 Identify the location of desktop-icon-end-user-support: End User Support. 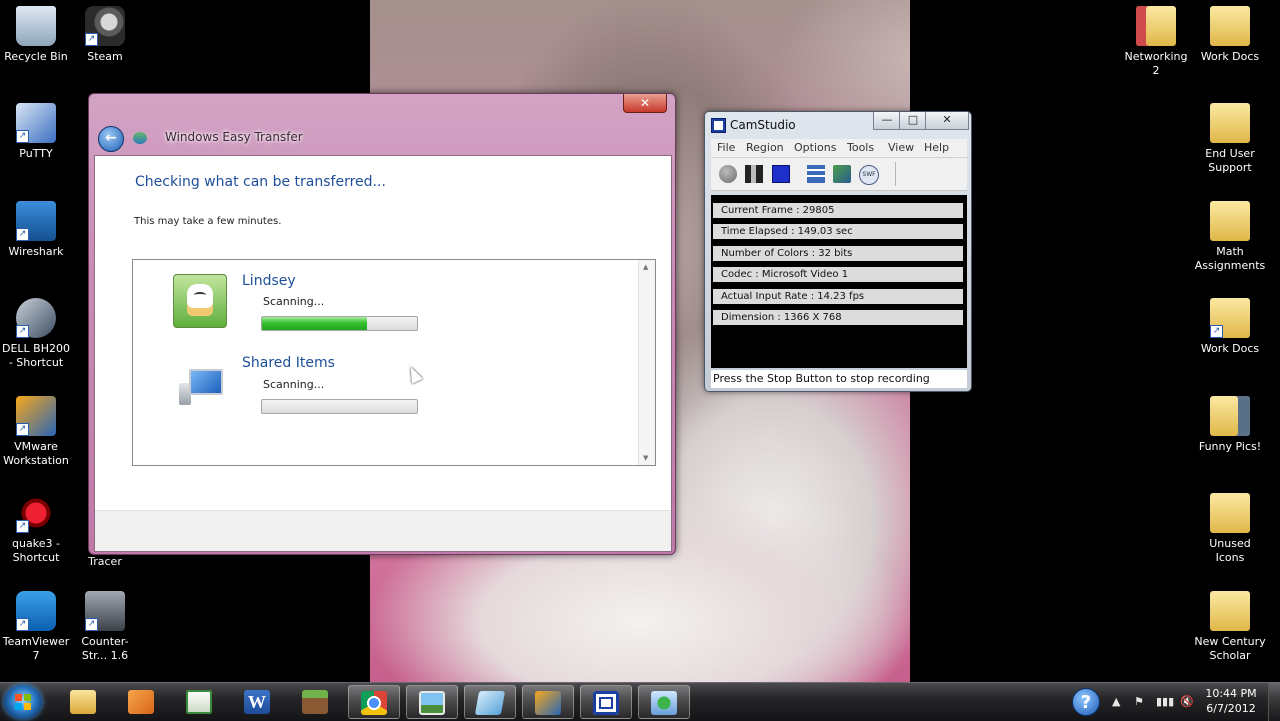
(1230, 139).